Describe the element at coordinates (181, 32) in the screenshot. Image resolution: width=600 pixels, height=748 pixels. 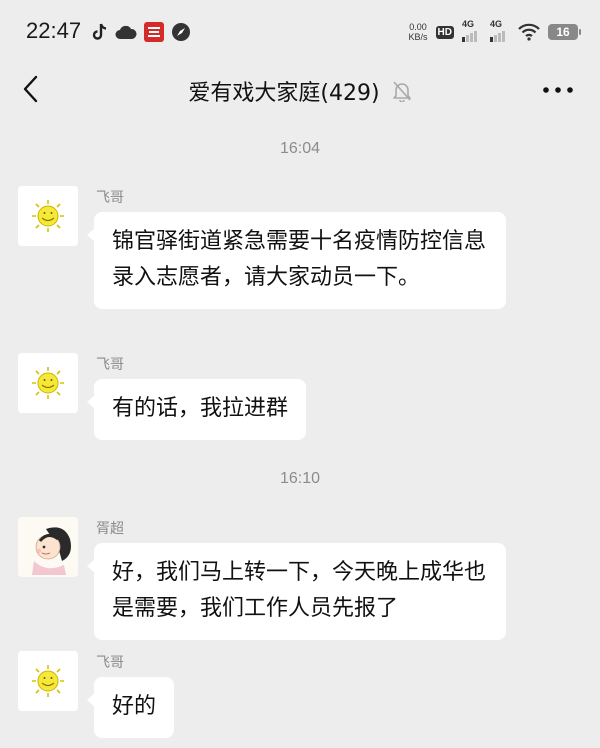
I see `compass-icon` at that location.